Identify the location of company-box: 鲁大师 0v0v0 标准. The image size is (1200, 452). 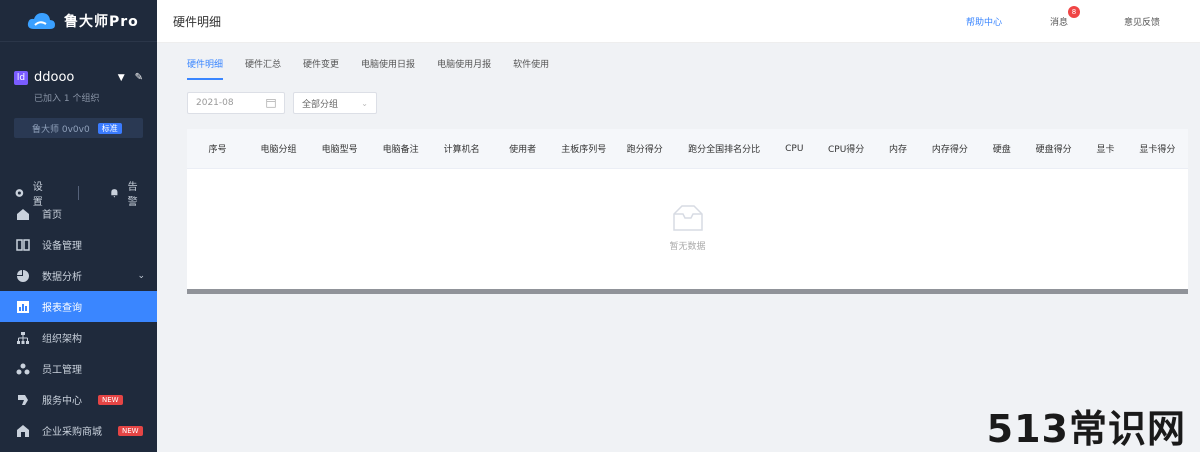
(78, 128).